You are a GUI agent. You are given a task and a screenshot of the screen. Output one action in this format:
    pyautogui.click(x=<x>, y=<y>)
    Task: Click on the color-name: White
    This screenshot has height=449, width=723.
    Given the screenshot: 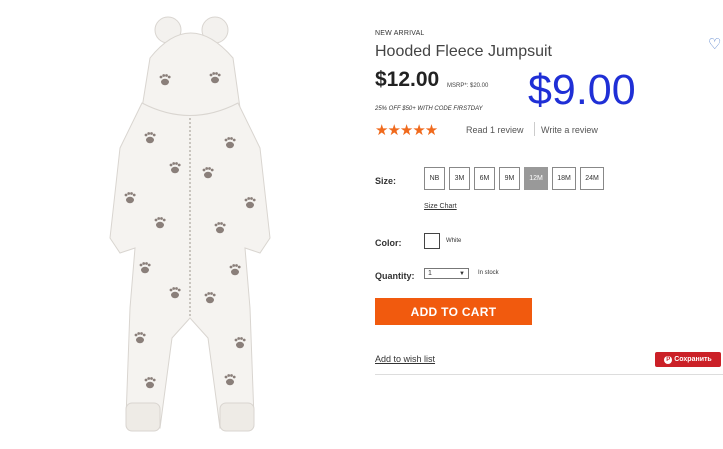 What is the action you would take?
    pyautogui.click(x=454, y=241)
    